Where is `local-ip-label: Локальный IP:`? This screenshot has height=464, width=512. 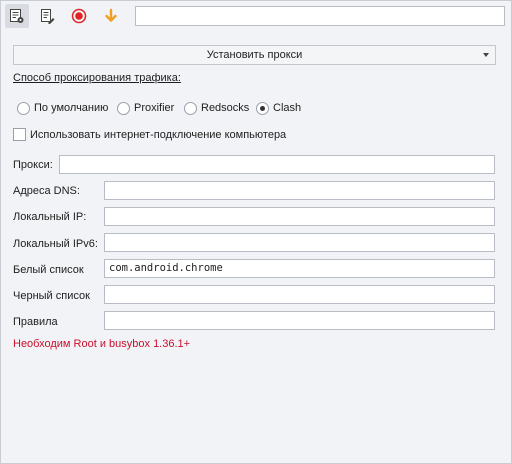 local-ip-label: Локальный IP: is located at coordinates (50, 217).